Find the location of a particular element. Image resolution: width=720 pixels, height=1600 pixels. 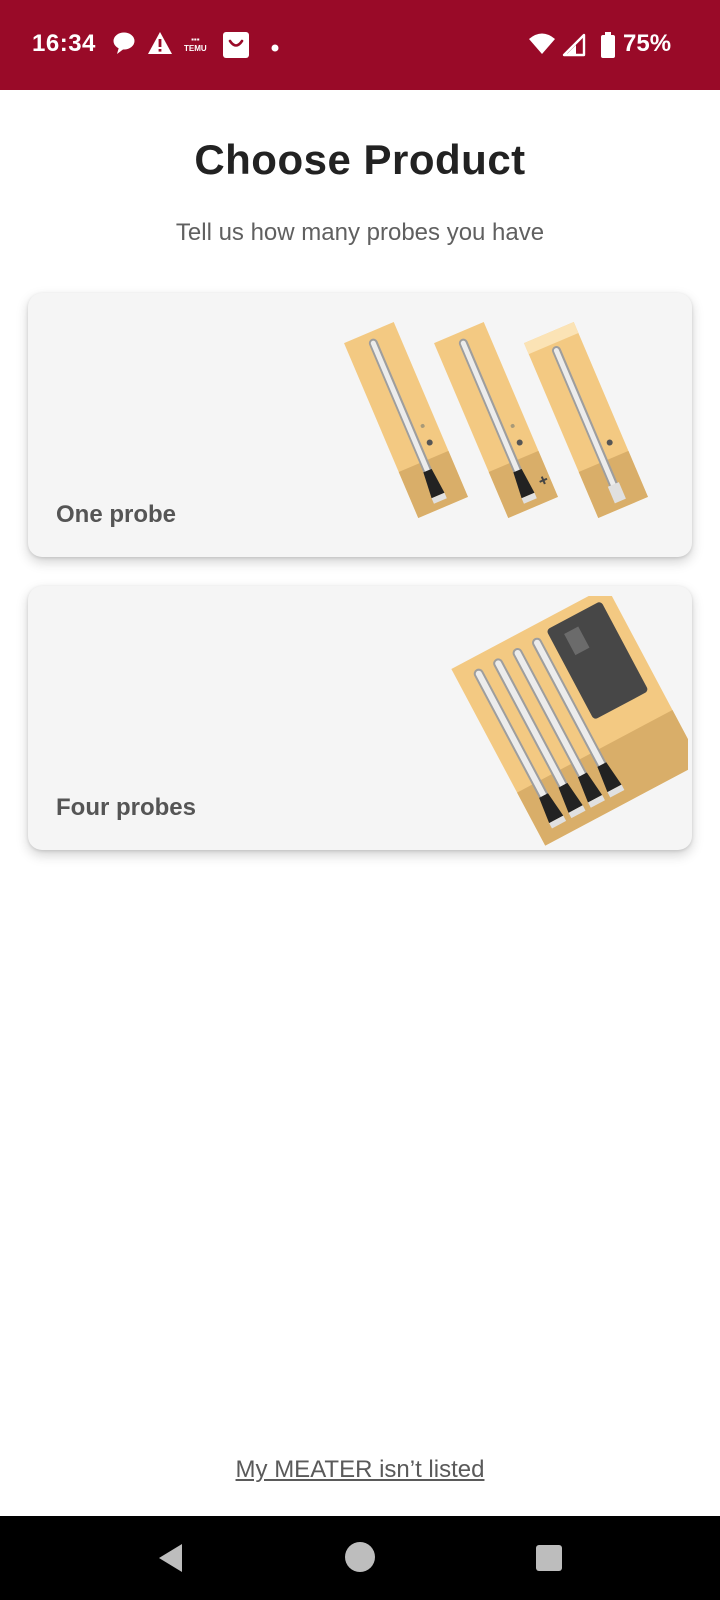

back-icon is located at coordinates (171, 1560).